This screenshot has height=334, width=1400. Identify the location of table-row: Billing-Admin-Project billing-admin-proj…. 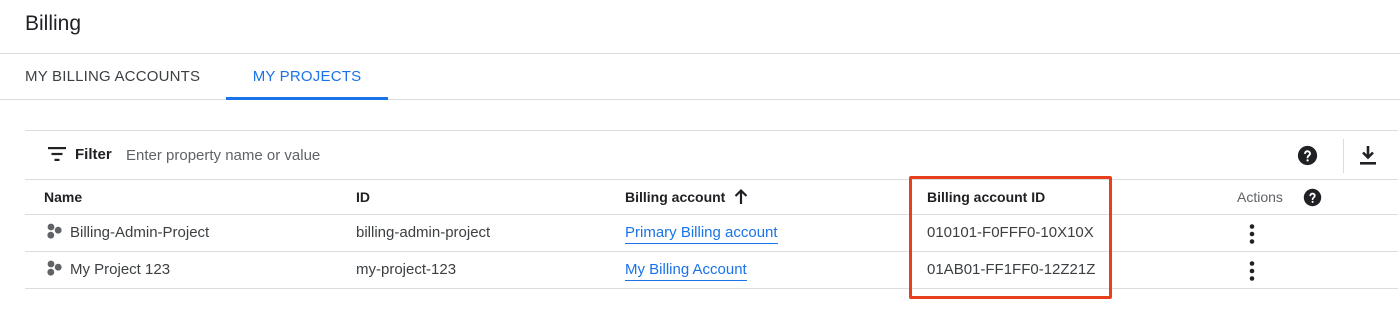
(711, 233).